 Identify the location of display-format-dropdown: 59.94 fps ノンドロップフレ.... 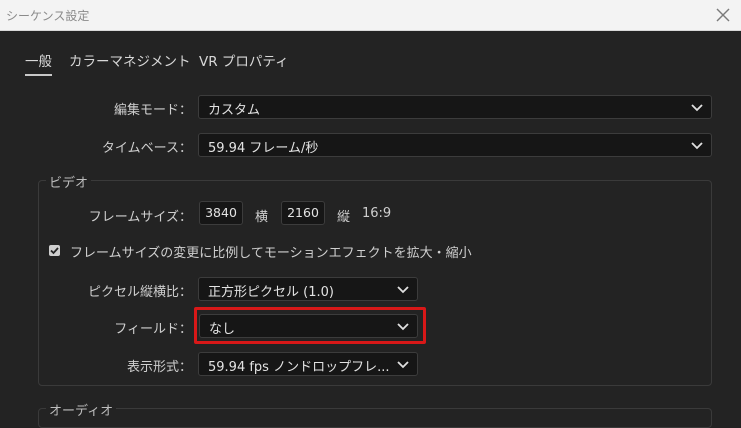
(308, 364).